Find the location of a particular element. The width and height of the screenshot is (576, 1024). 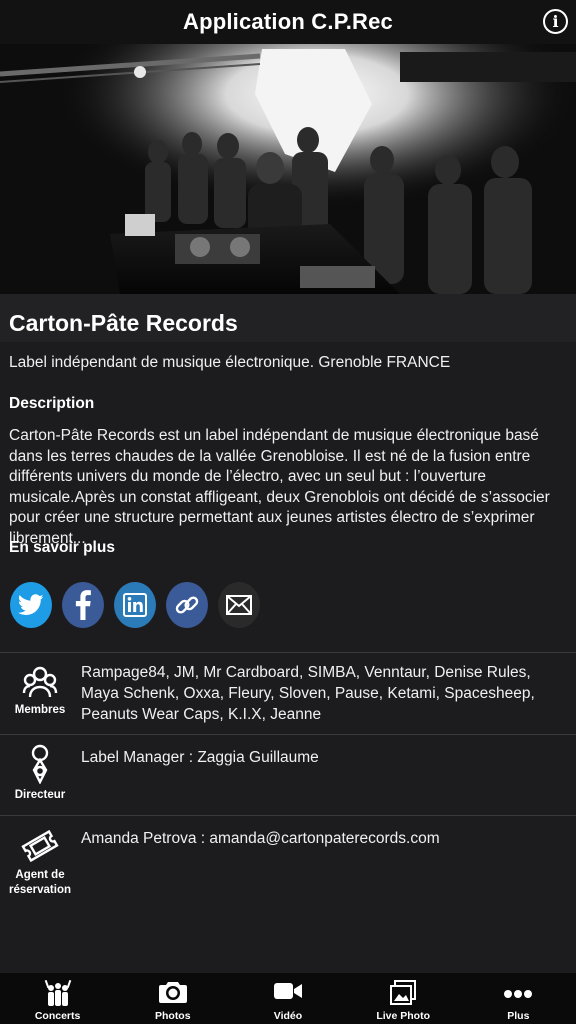

linkedin-button is located at coordinates (135, 605).